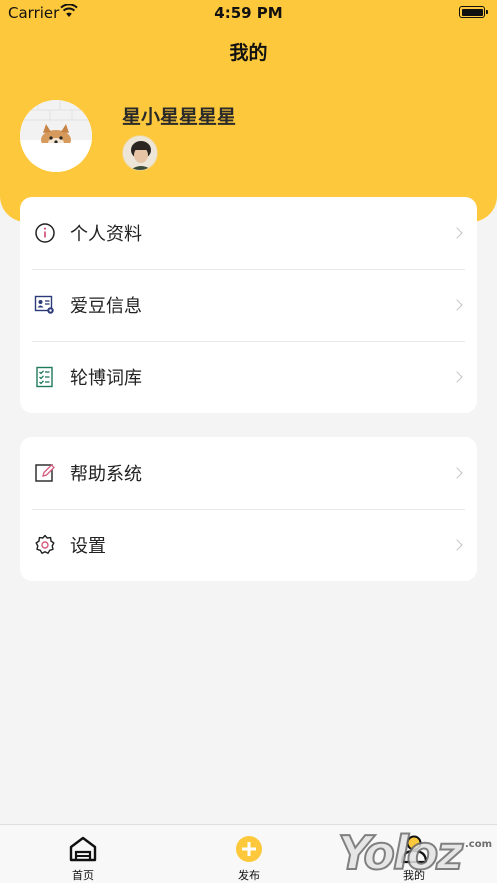 The height and width of the screenshot is (883, 497). I want to click on menu-item-help: 帮助系统, so click(248, 473).